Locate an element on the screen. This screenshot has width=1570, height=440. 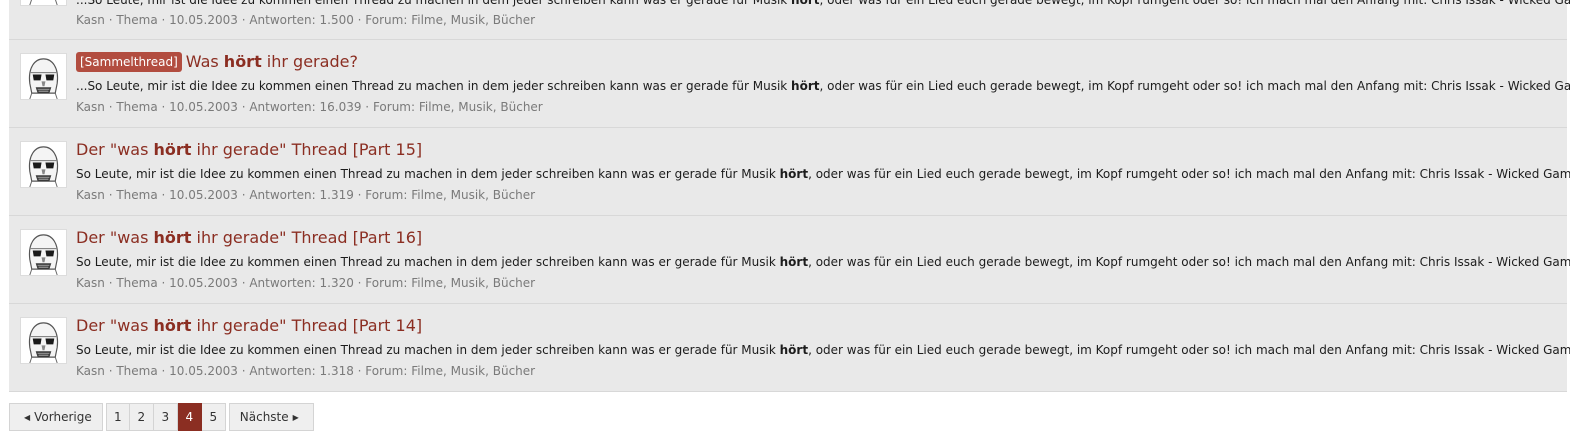
result-title-text: ihr gerade" Thread [Part 14] is located at coordinates (307, 325).